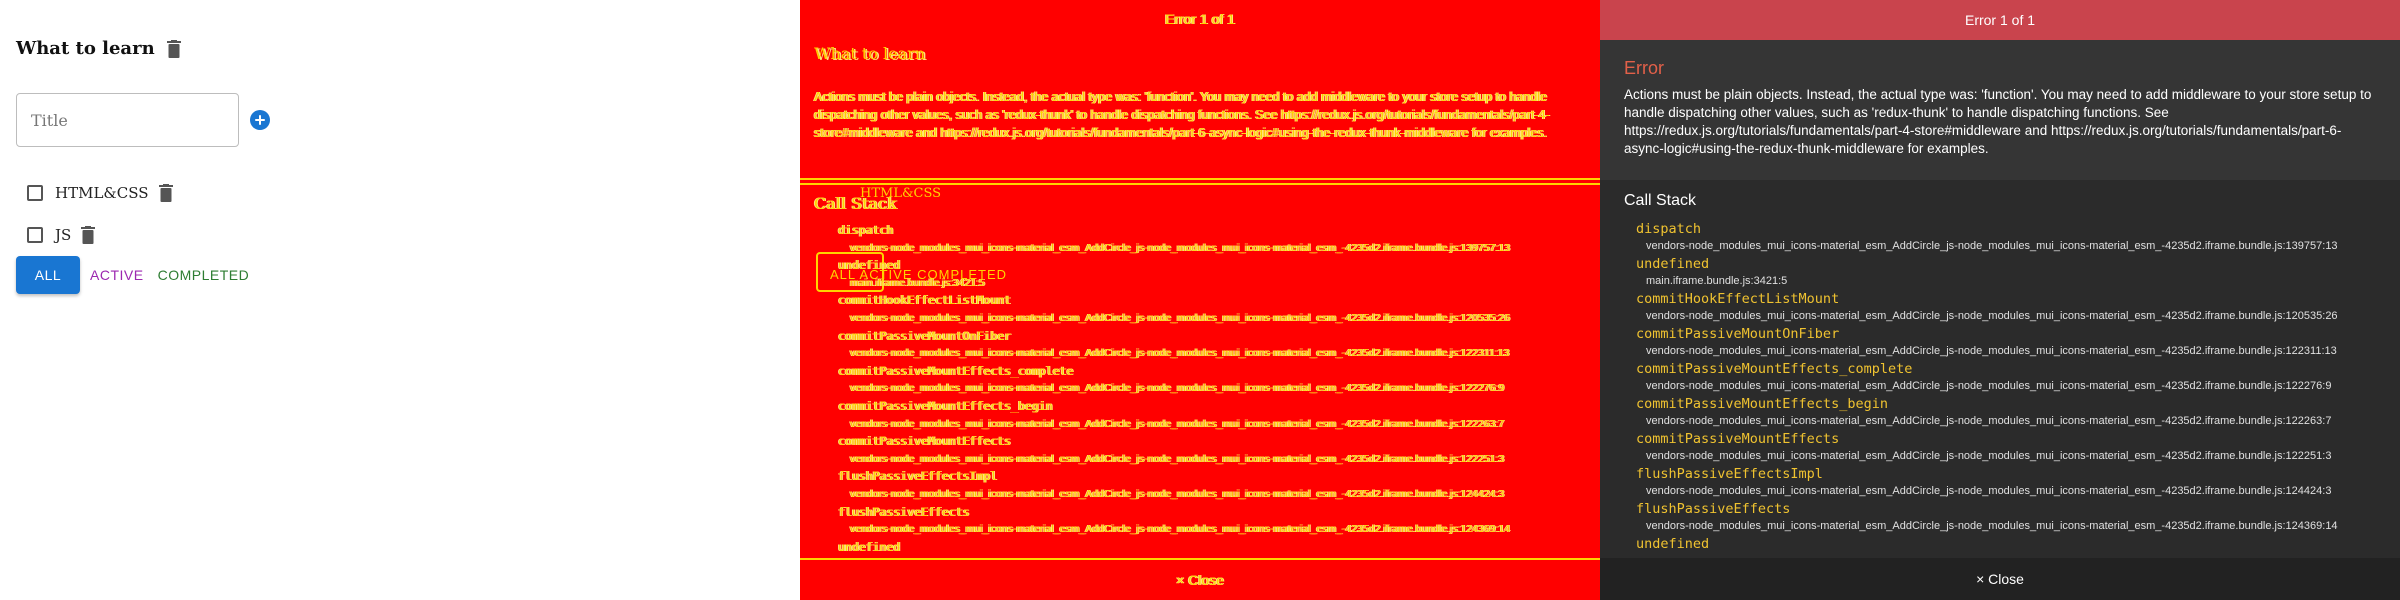  I want to click on stack-frame: undefined main.iframe.bundle.js:3421:5, so click(2016, 272).